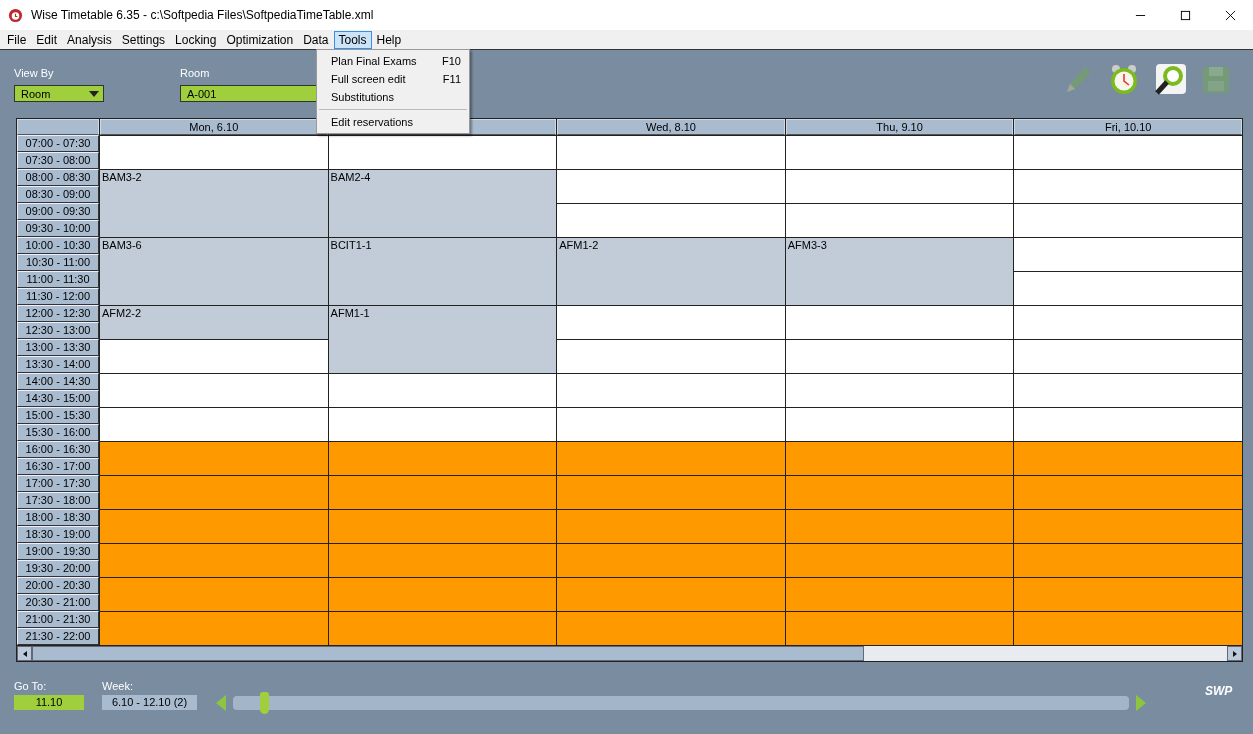  Describe the element at coordinates (58, 364) in the screenshot. I see `time-slot-label: 13:30 - 14:00` at that location.